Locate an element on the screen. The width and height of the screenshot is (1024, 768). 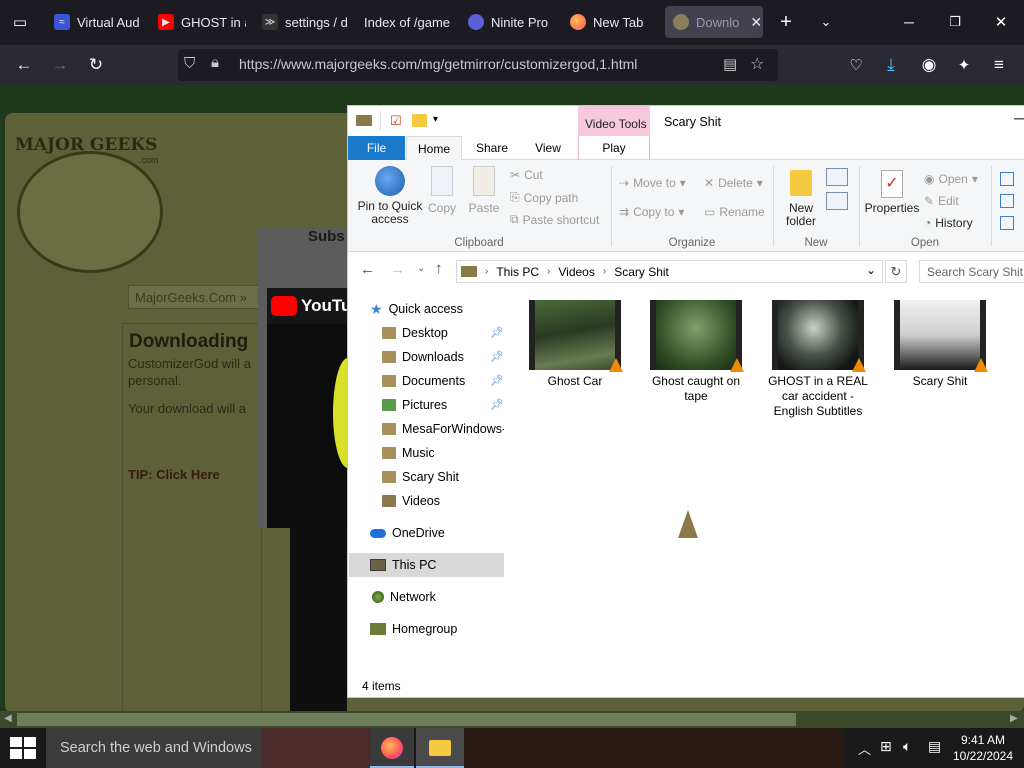
extensions-icon: ✦ is located at coordinates (964, 65).